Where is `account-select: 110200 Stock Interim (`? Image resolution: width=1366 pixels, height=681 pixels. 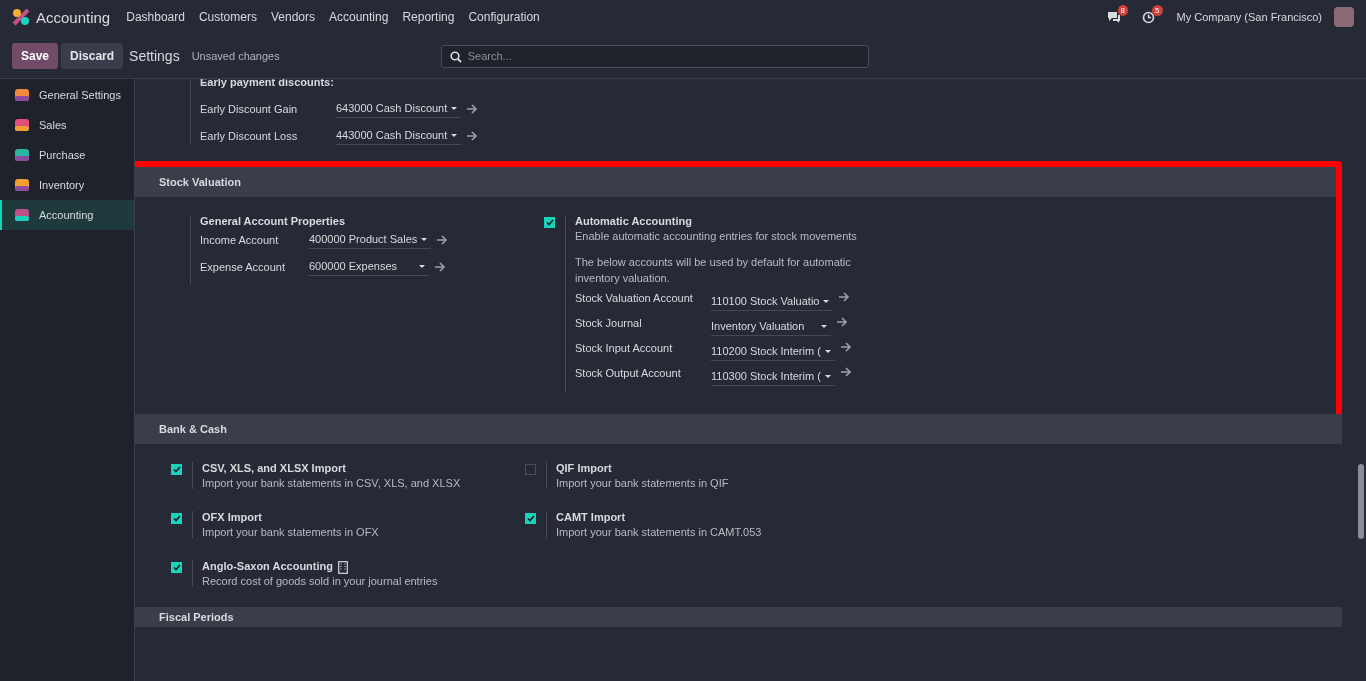 account-select: 110200 Stock Interim ( is located at coordinates (773, 351).